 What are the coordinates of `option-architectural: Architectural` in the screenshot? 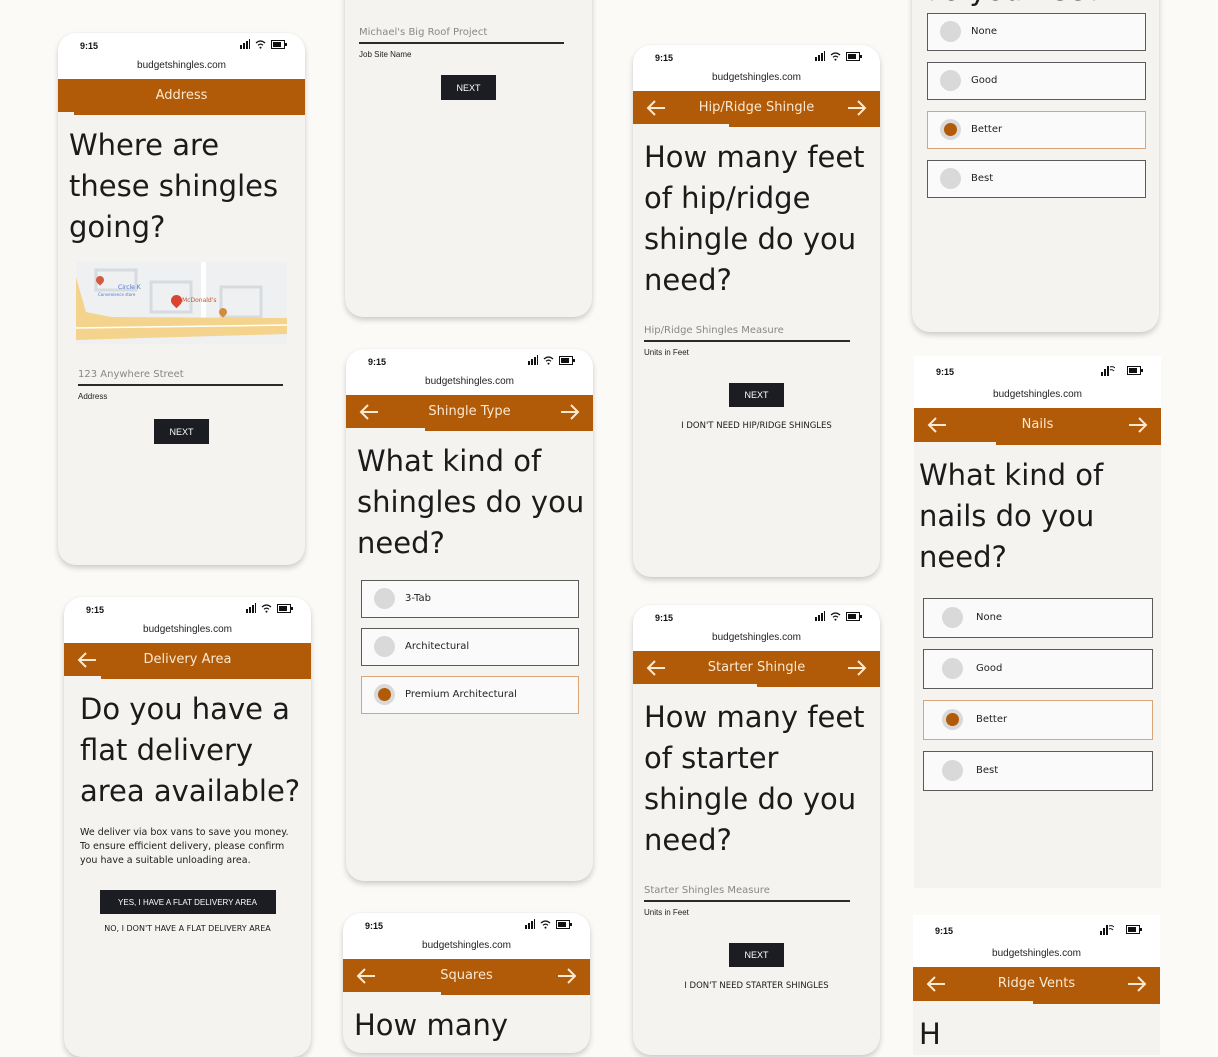 It's located at (470, 647).